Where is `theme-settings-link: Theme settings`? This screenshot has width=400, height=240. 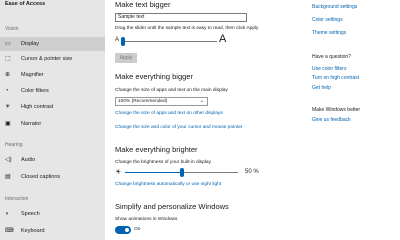 theme-settings-link: Theme settings is located at coordinates (329, 33).